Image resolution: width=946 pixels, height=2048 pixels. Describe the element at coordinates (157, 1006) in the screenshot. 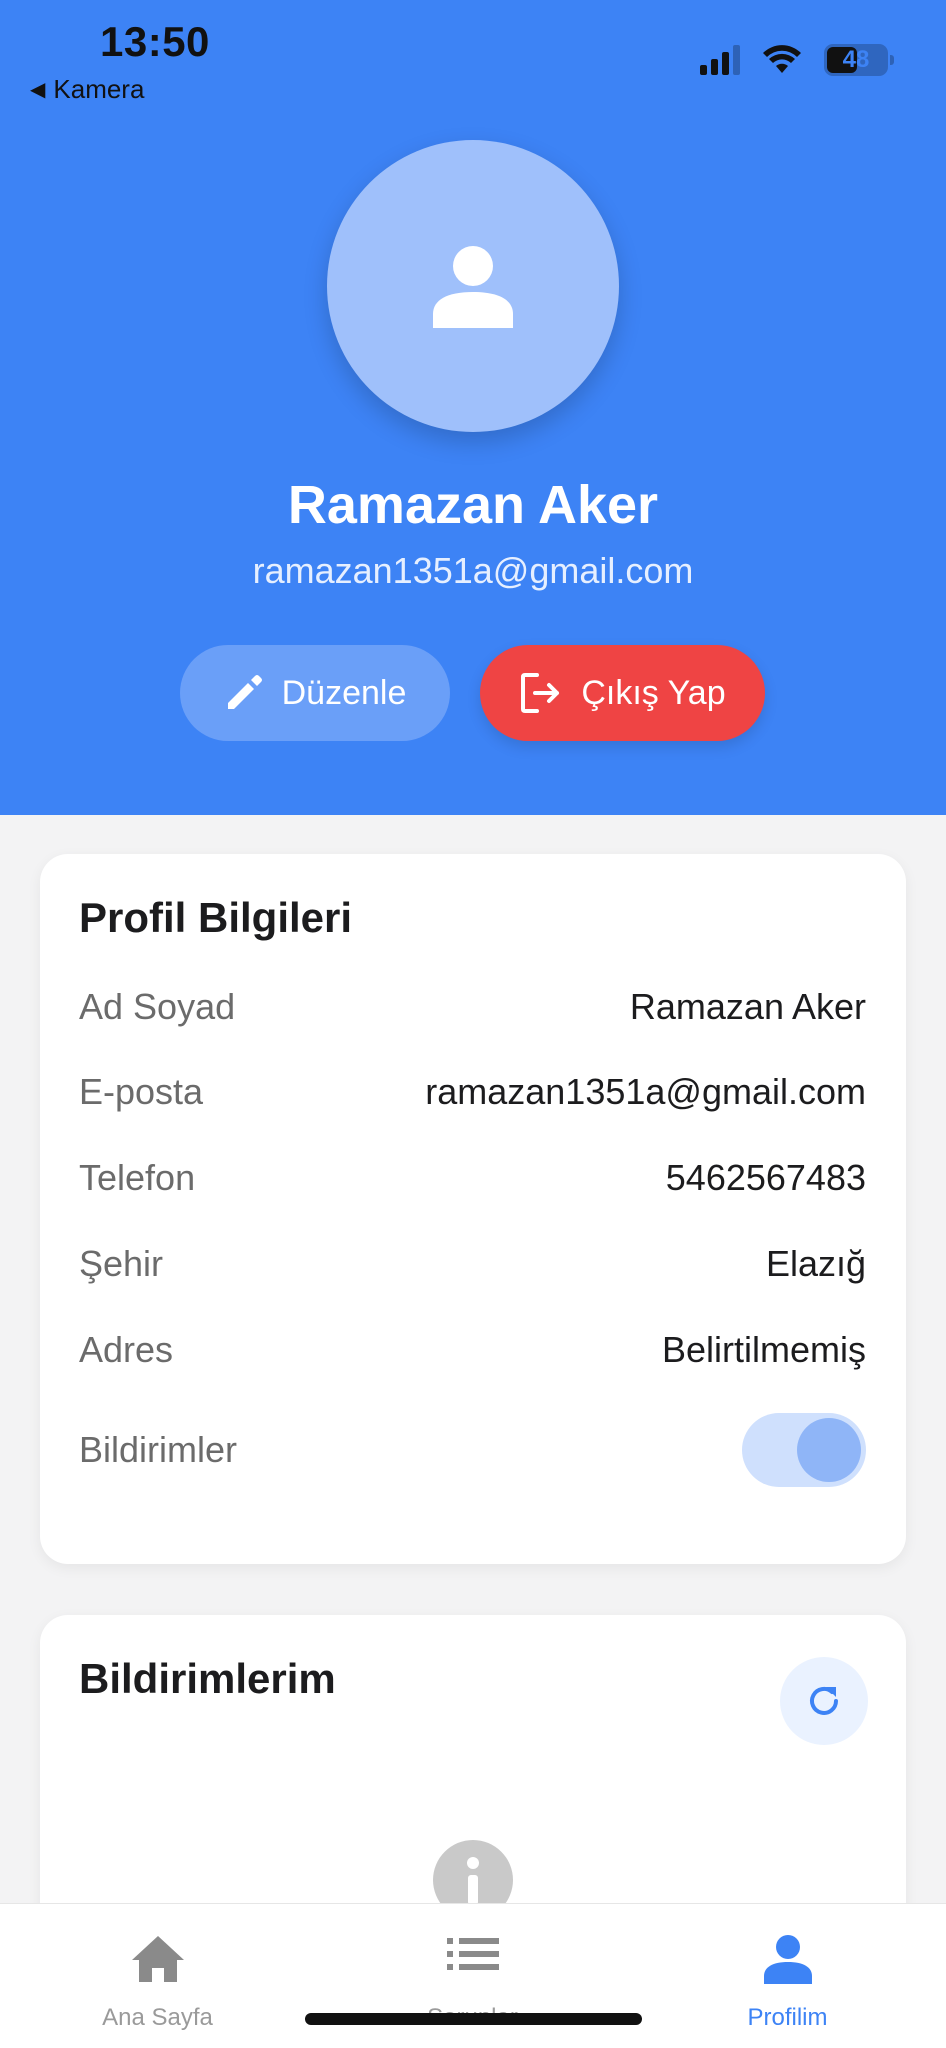

I see `info-label: Ad Soyad` at that location.